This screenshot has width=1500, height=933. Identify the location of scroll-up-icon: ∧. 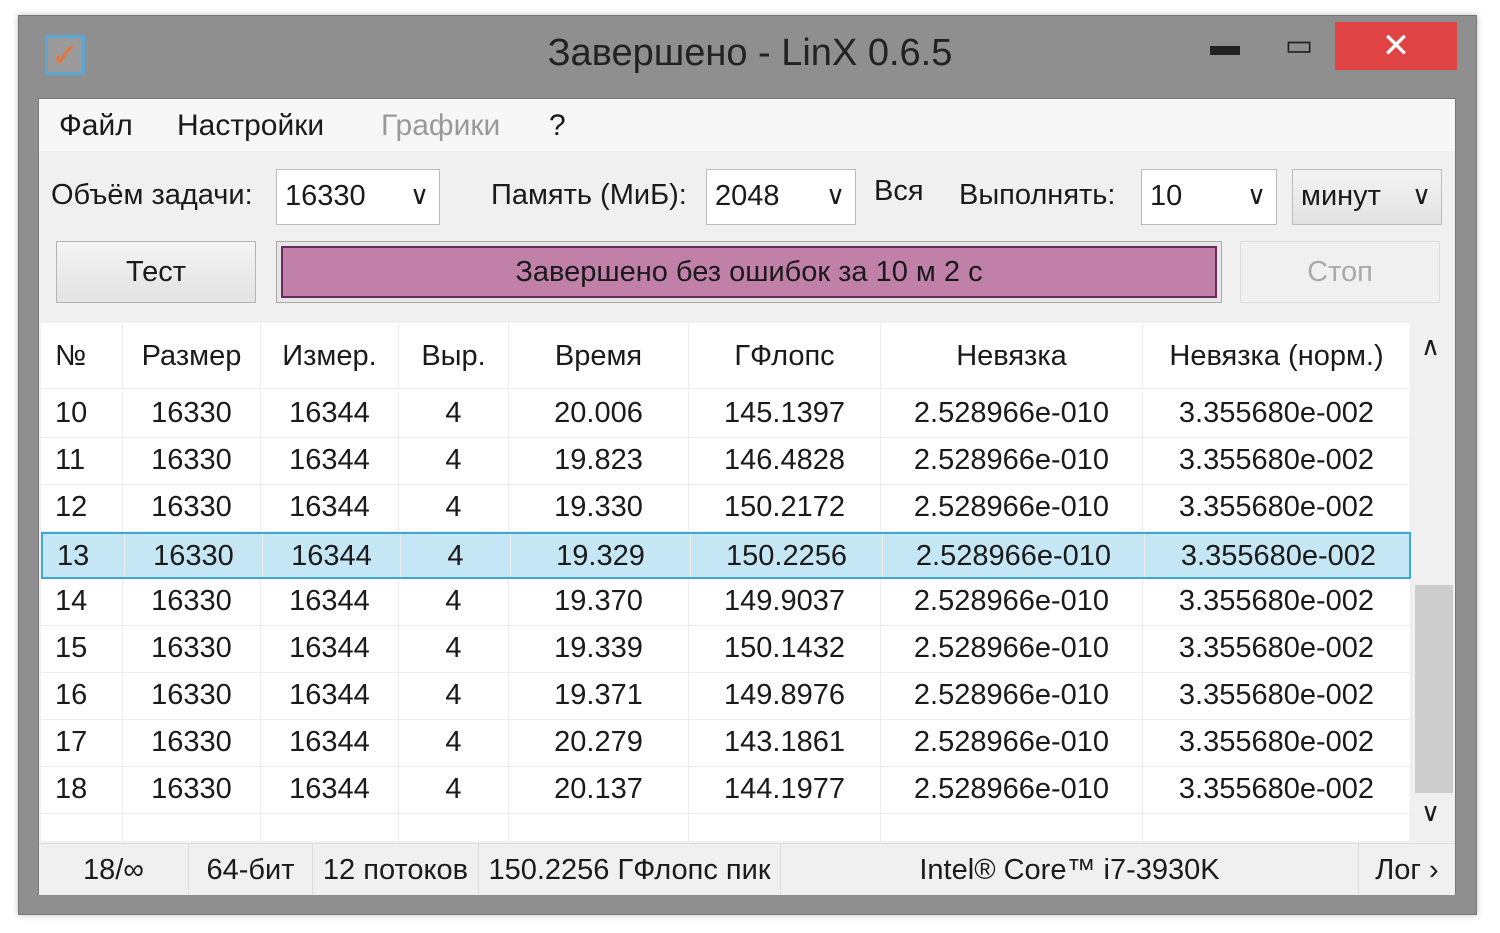
(1430, 346).